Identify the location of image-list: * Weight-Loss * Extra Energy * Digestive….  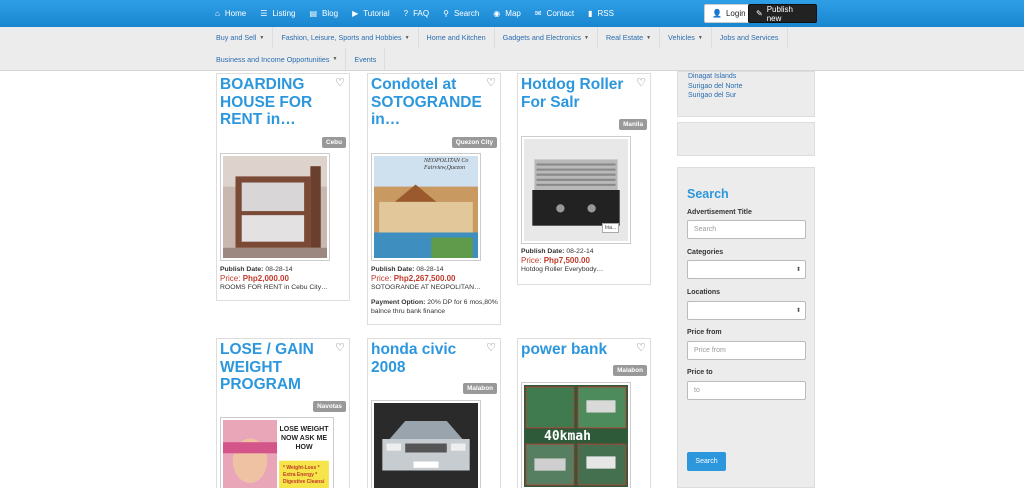
(304, 475).